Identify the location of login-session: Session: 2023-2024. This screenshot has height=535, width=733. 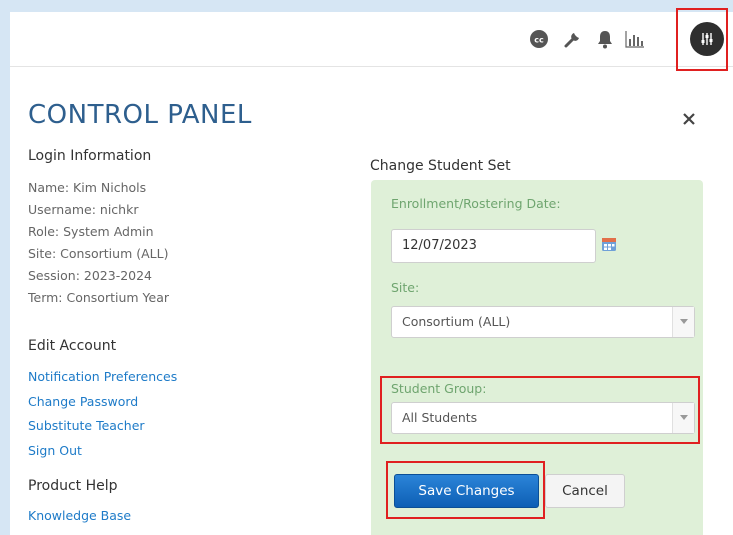
(90, 275).